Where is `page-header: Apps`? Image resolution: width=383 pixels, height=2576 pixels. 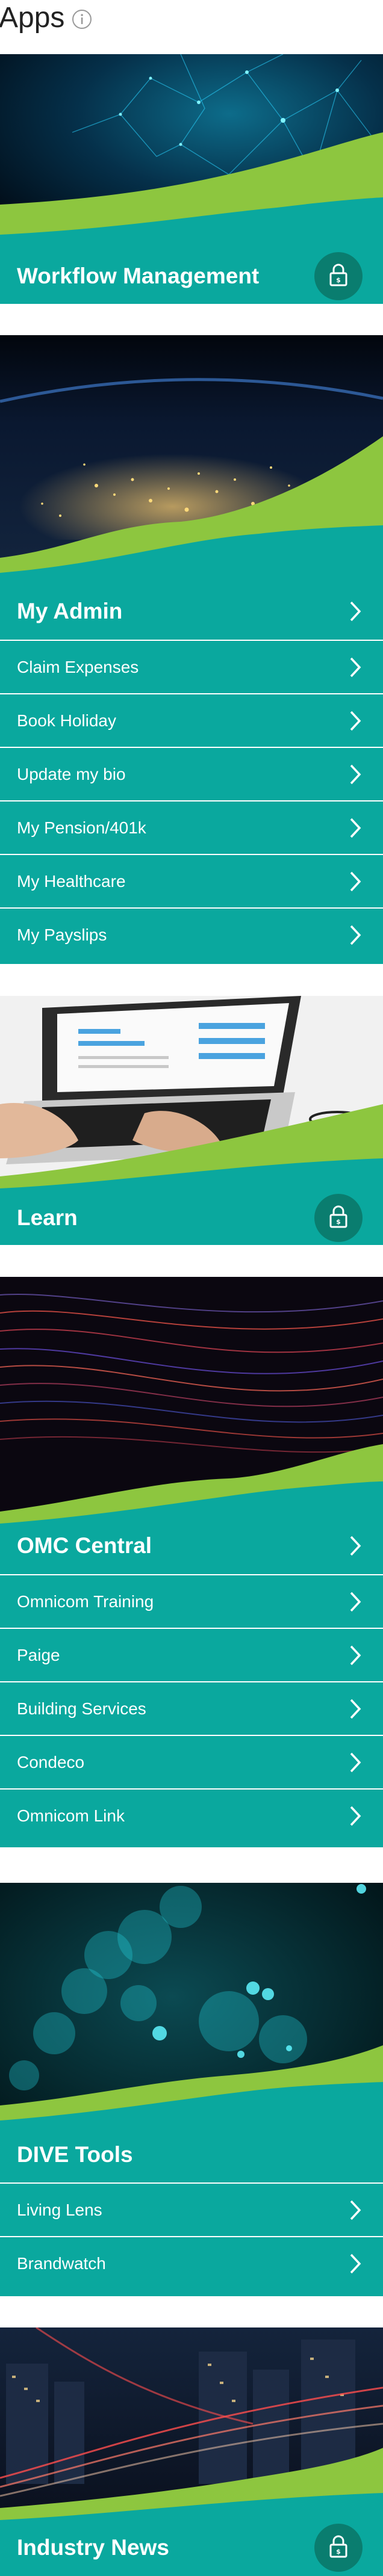
page-header: Apps is located at coordinates (191, 18).